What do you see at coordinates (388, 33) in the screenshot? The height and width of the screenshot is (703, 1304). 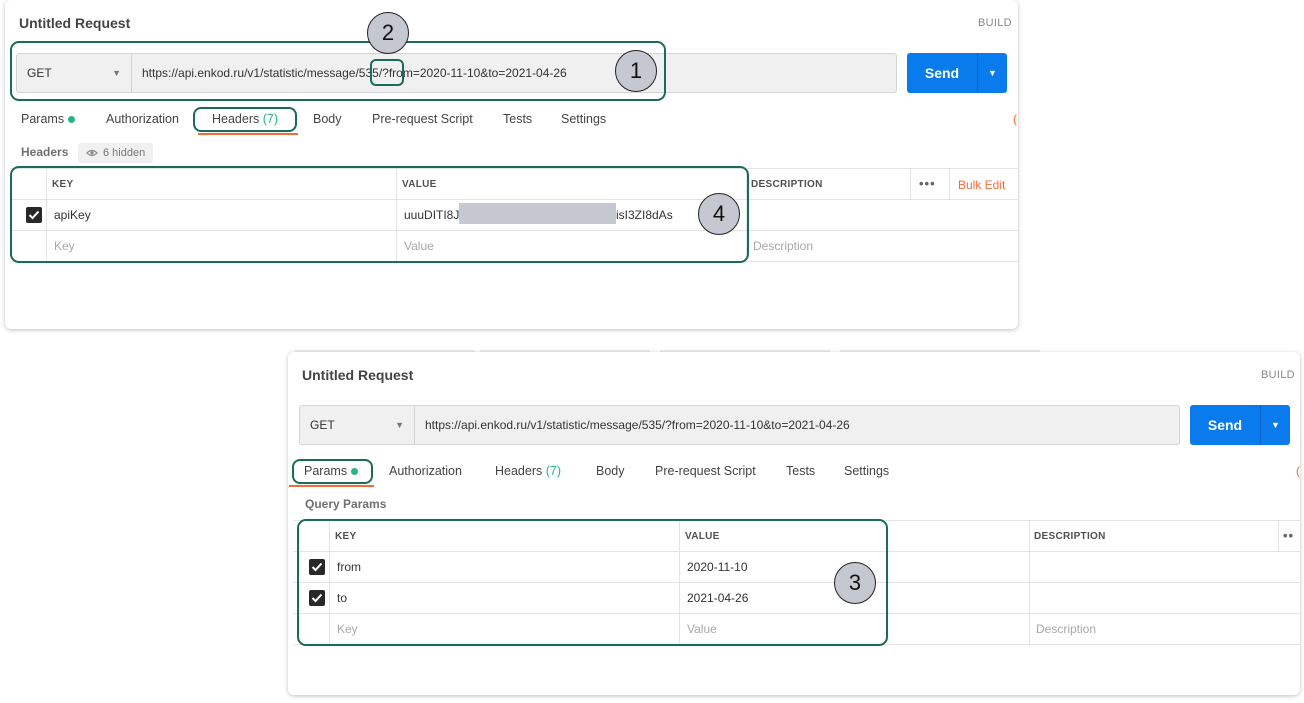 I see `annotation-badge-2: 2` at bounding box center [388, 33].